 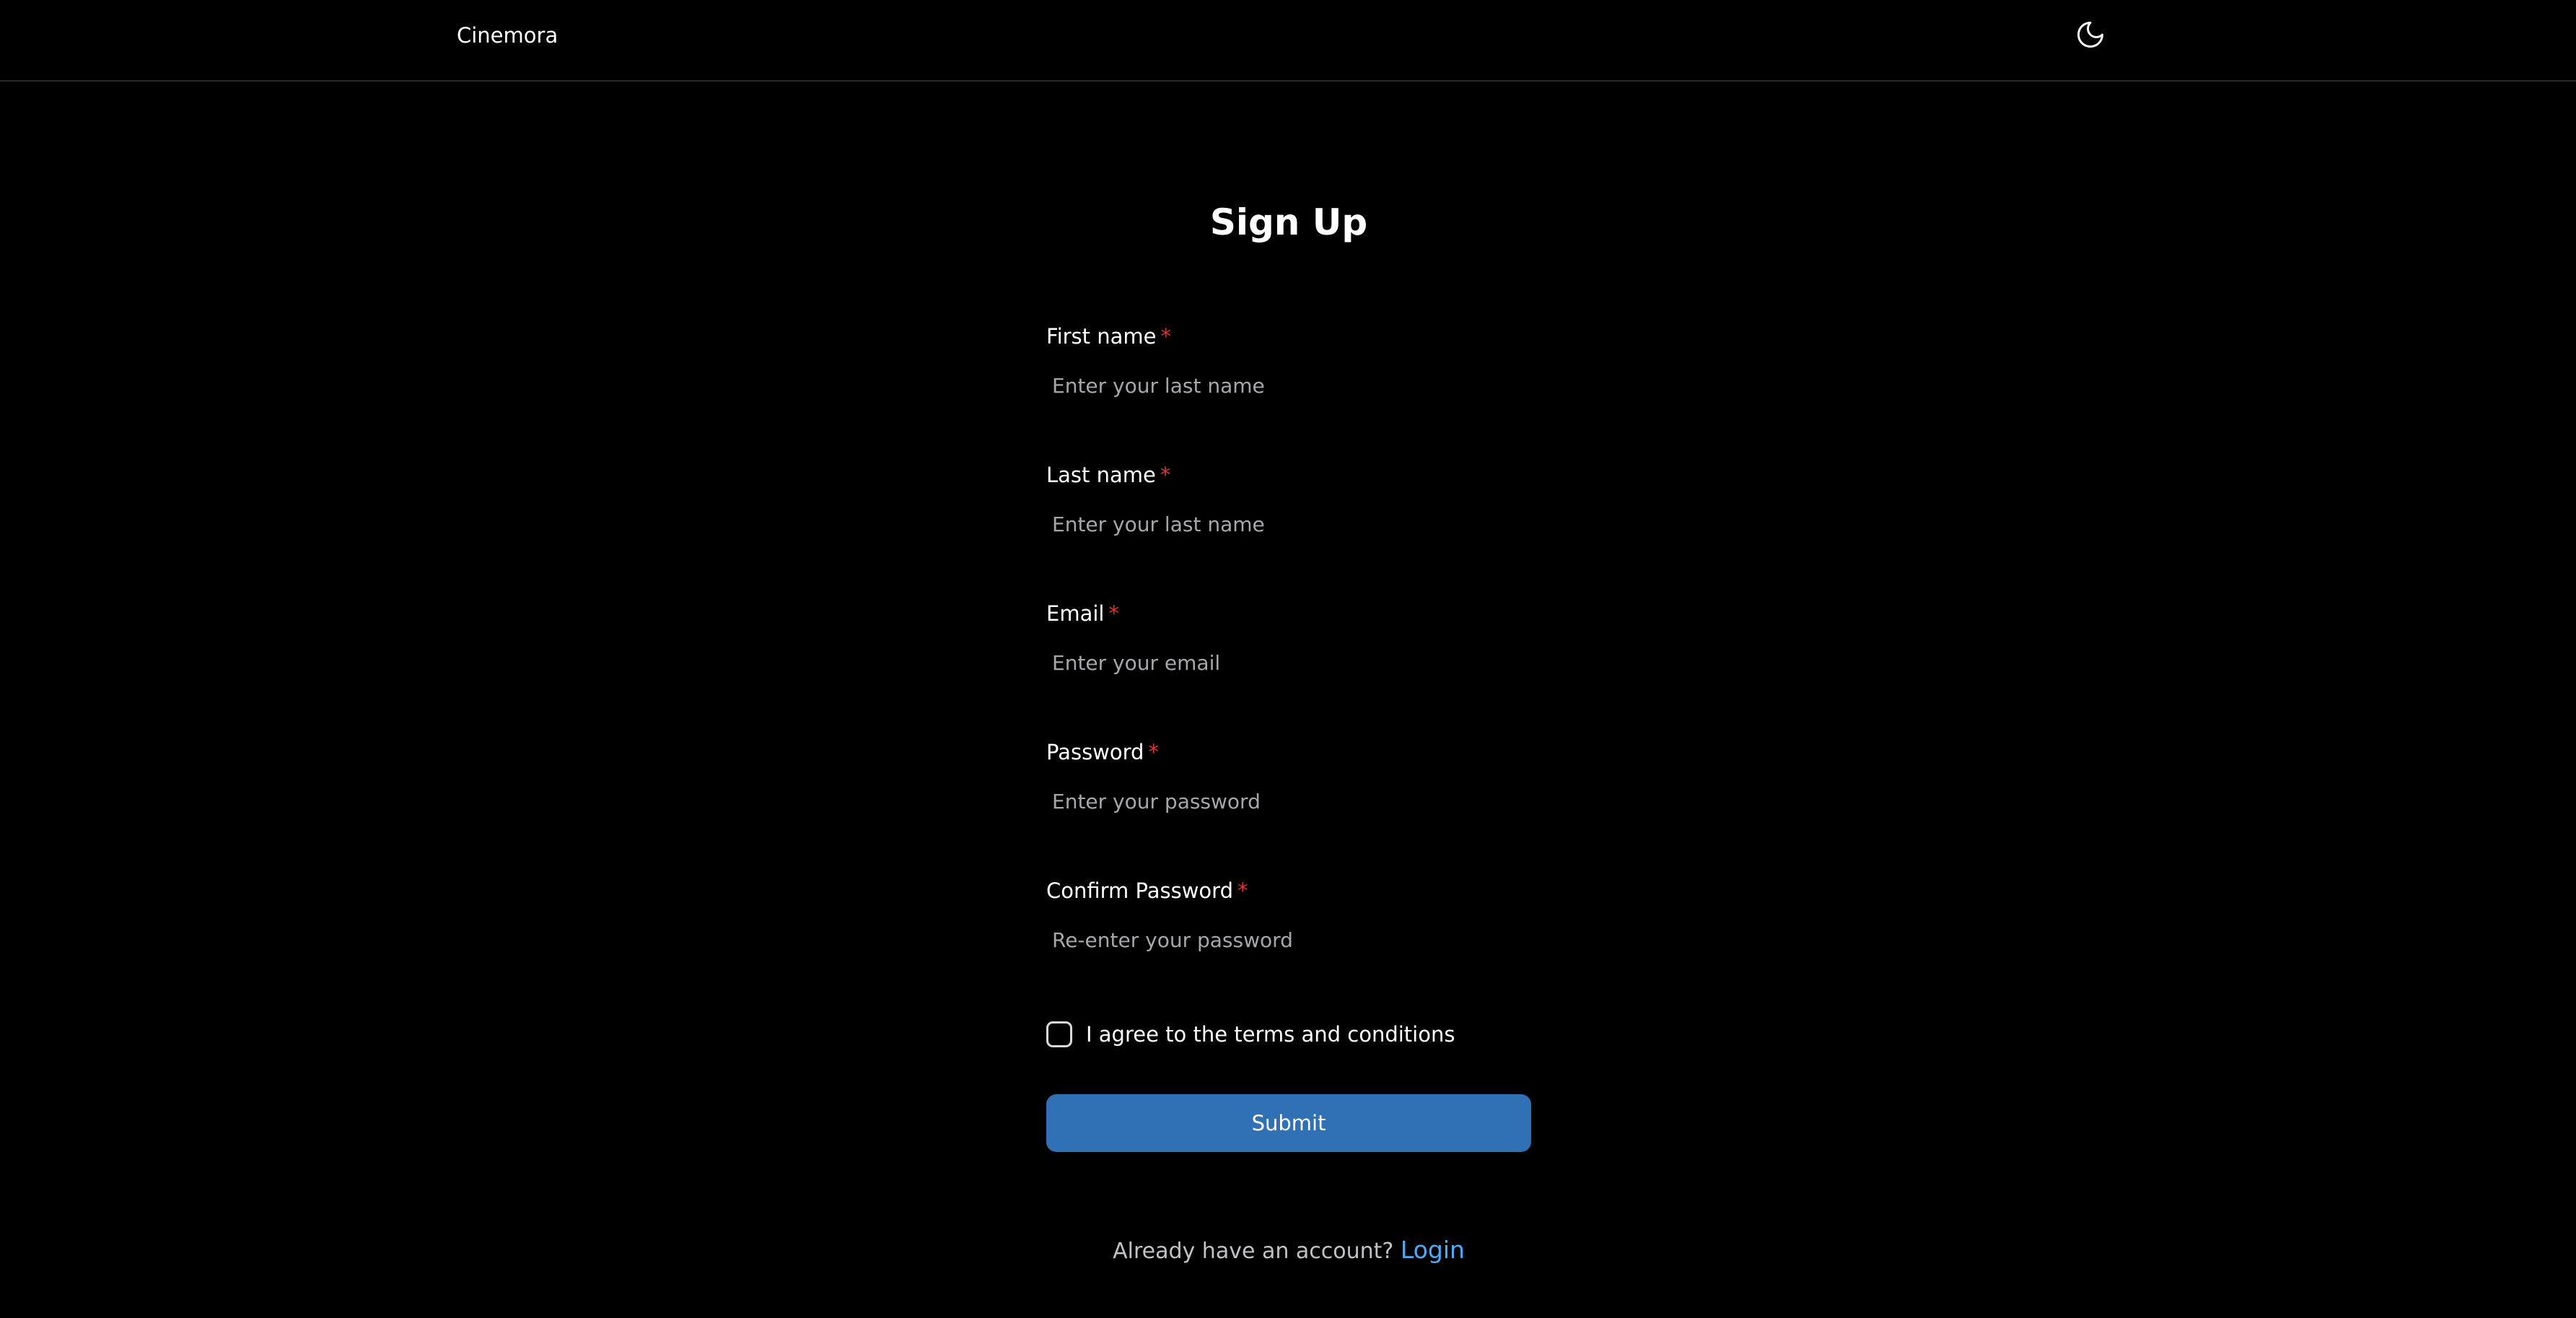 What do you see at coordinates (1288, 939) in the screenshot?
I see `confirm-password-input` at bounding box center [1288, 939].